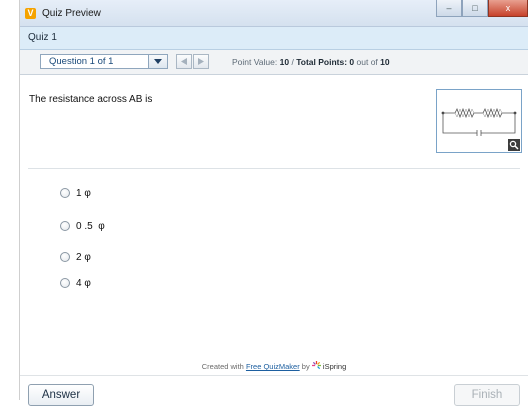  Describe the element at coordinates (334, 366) in the screenshot. I see `ispring-brand: iSpring` at that location.